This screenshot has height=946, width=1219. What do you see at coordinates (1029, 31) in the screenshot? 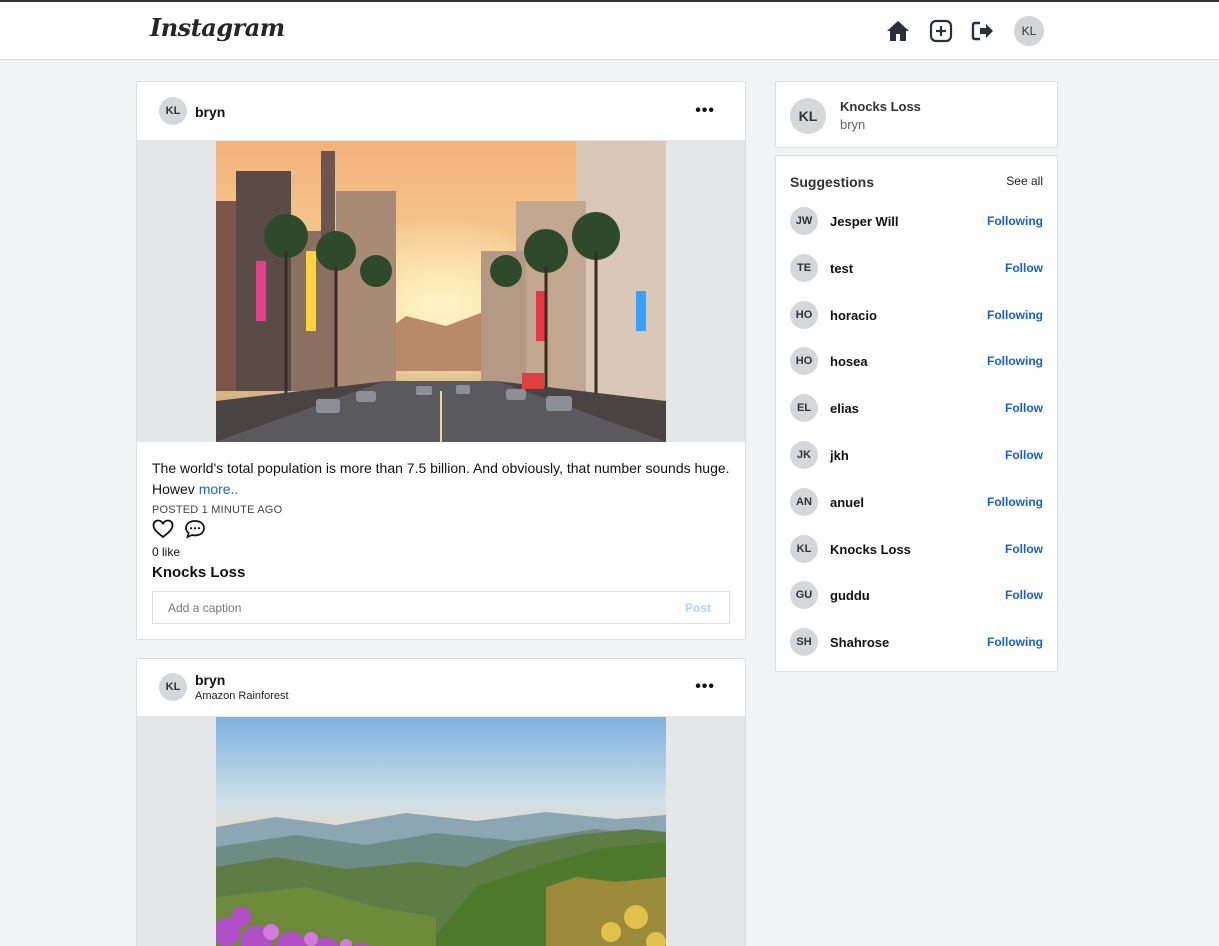
I see `profile-avatar: KL` at bounding box center [1029, 31].